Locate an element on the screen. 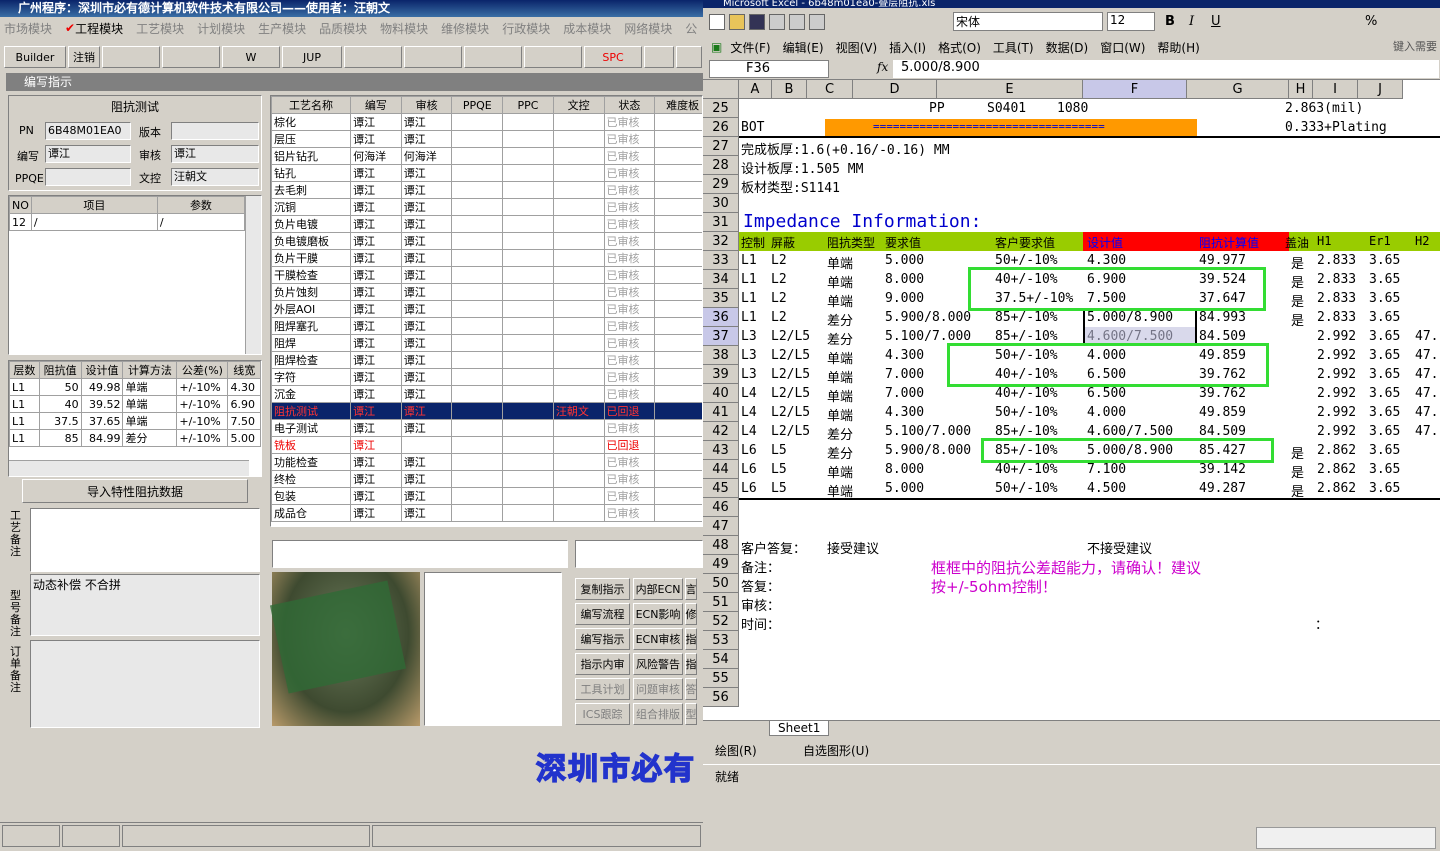 The image size is (1440, 851). ime-toolbar is located at coordinates (1346, 838).